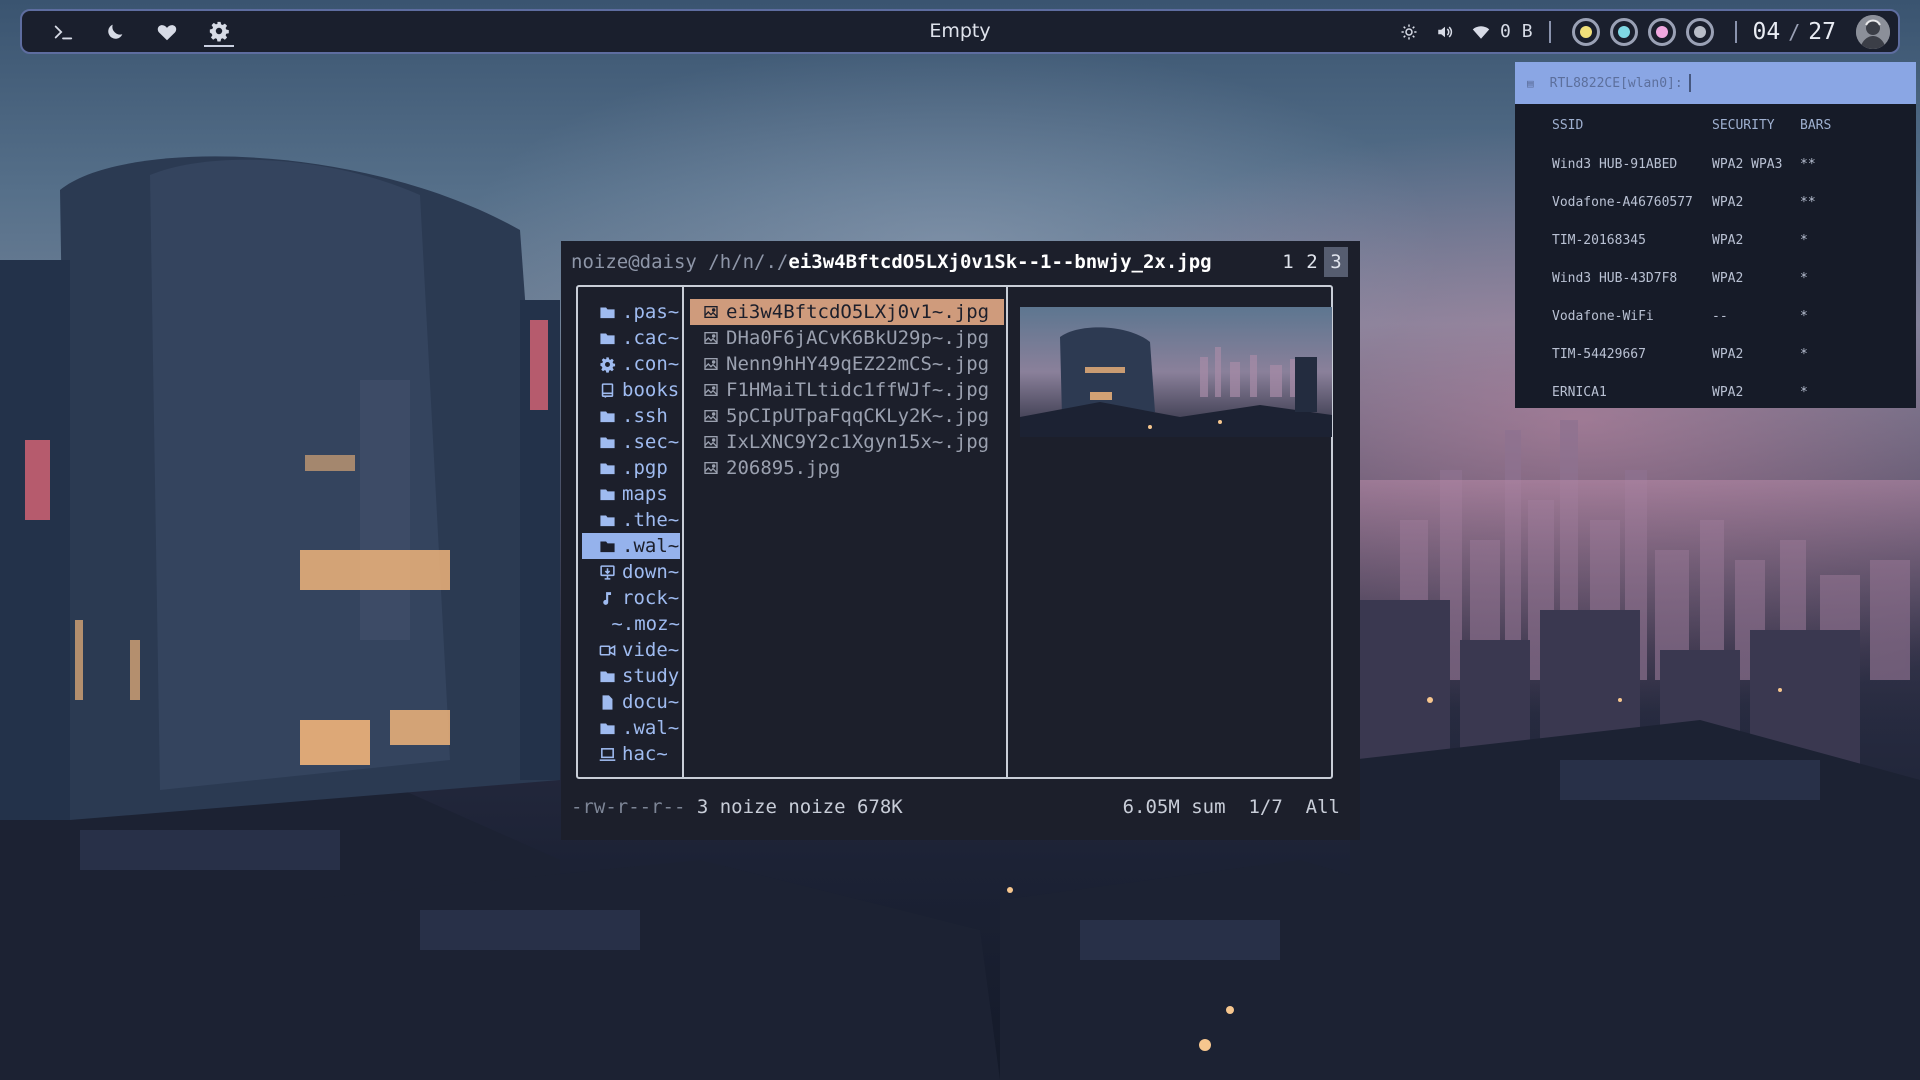 This screenshot has width=1920, height=1080. I want to click on network-ssid: TIM-20168345, so click(1599, 240).